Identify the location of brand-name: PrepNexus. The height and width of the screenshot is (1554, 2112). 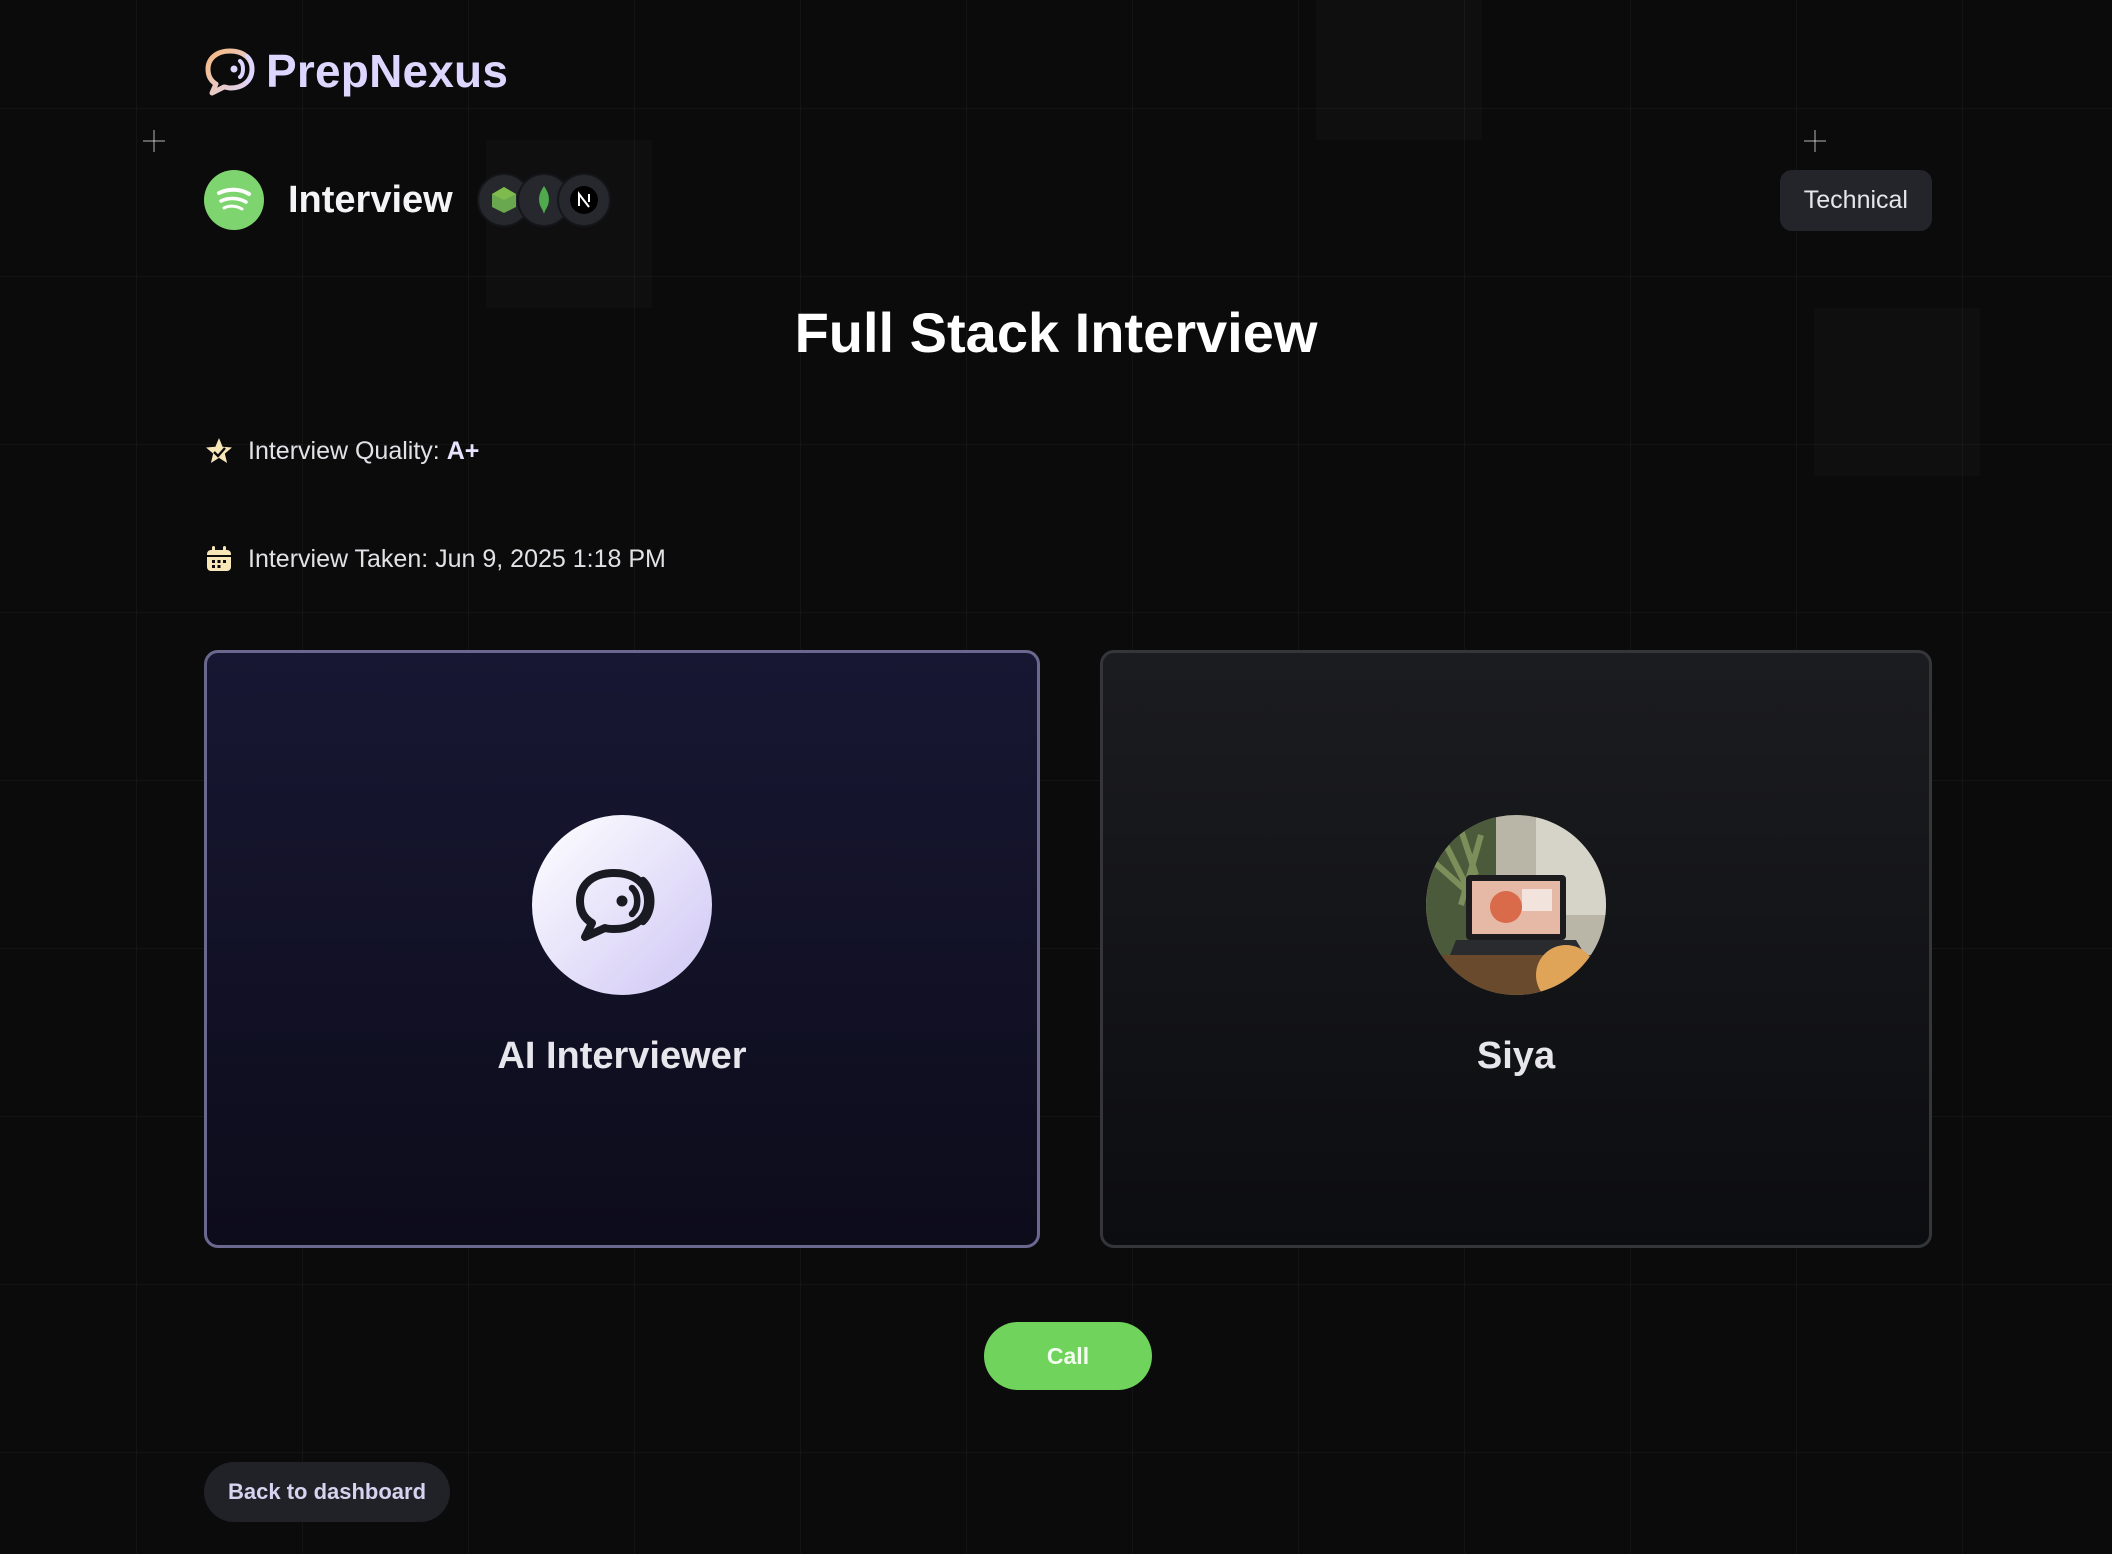
(387, 71).